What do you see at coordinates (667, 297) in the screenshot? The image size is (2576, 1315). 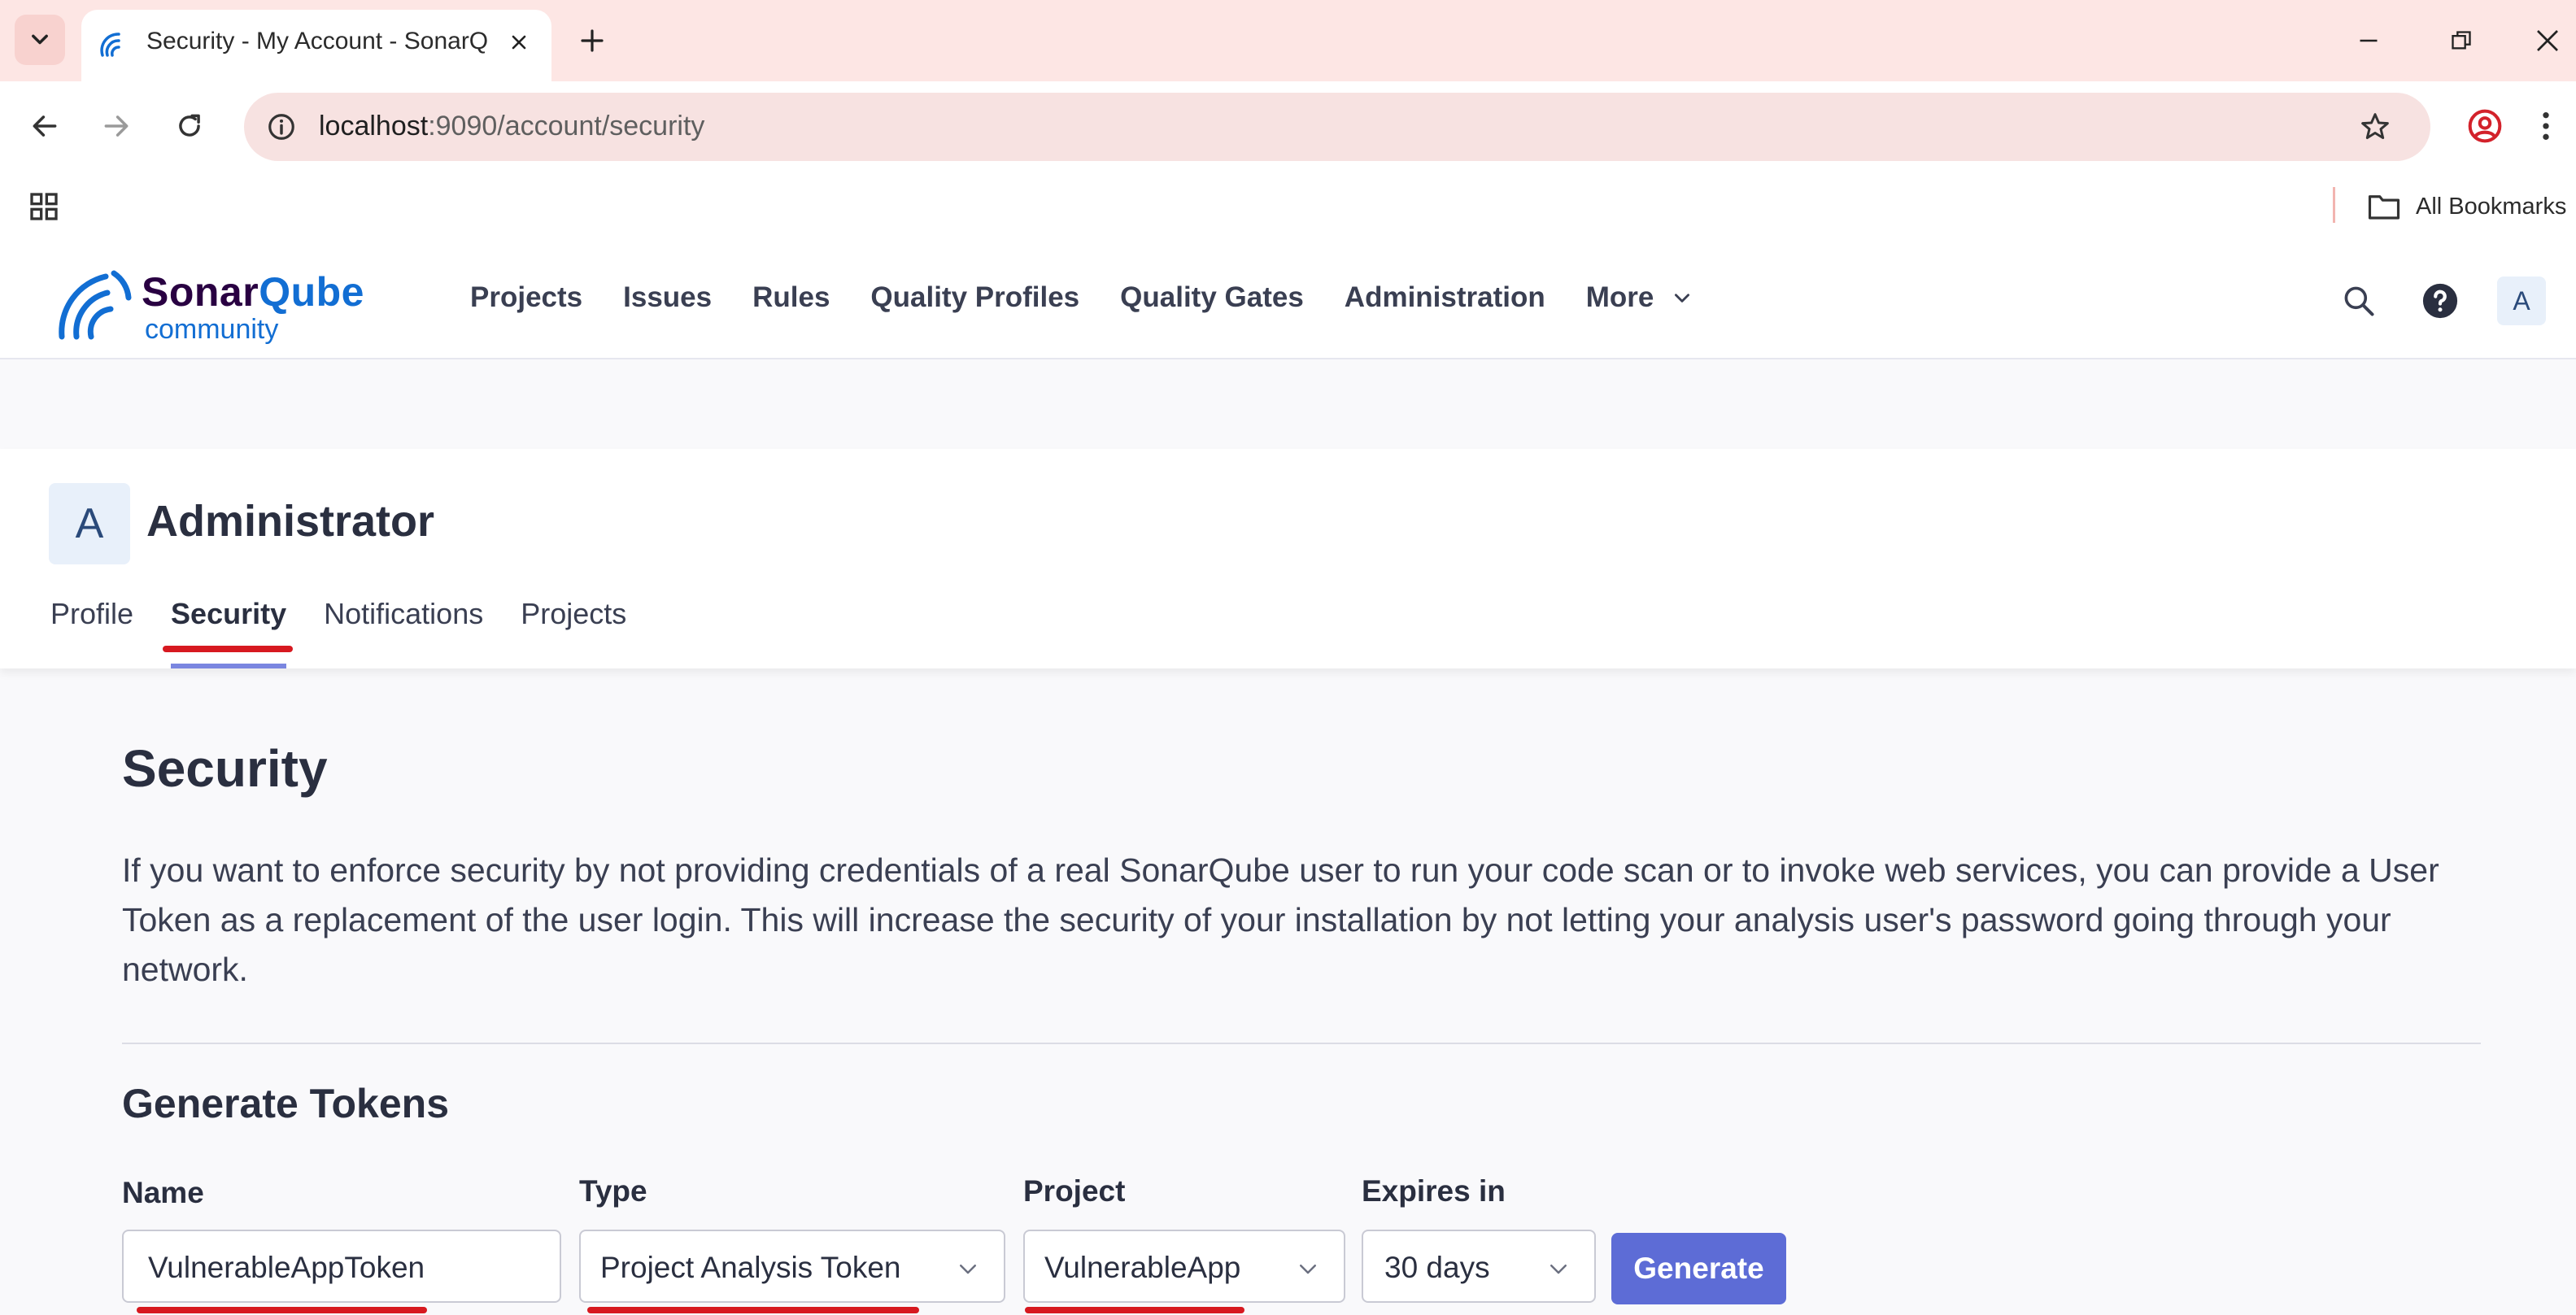 I see `nav-issues: Issues` at bounding box center [667, 297].